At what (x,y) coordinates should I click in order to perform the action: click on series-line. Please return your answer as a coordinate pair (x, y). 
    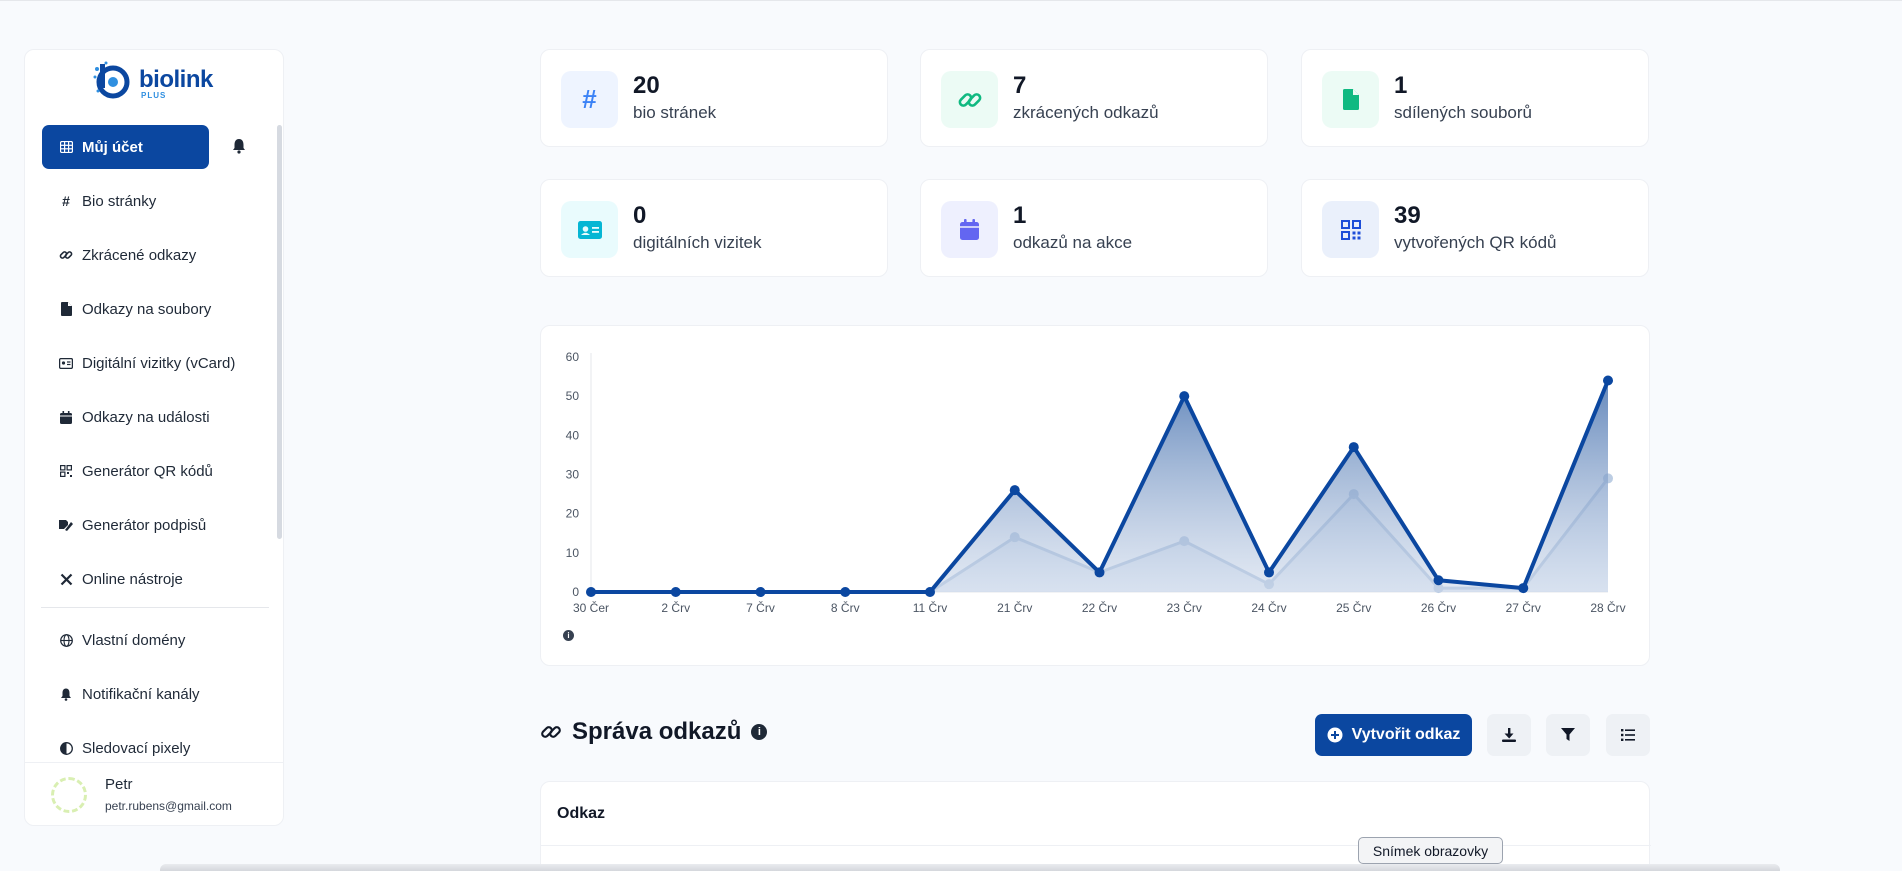
    Looking at the image, I should click on (1100, 486).